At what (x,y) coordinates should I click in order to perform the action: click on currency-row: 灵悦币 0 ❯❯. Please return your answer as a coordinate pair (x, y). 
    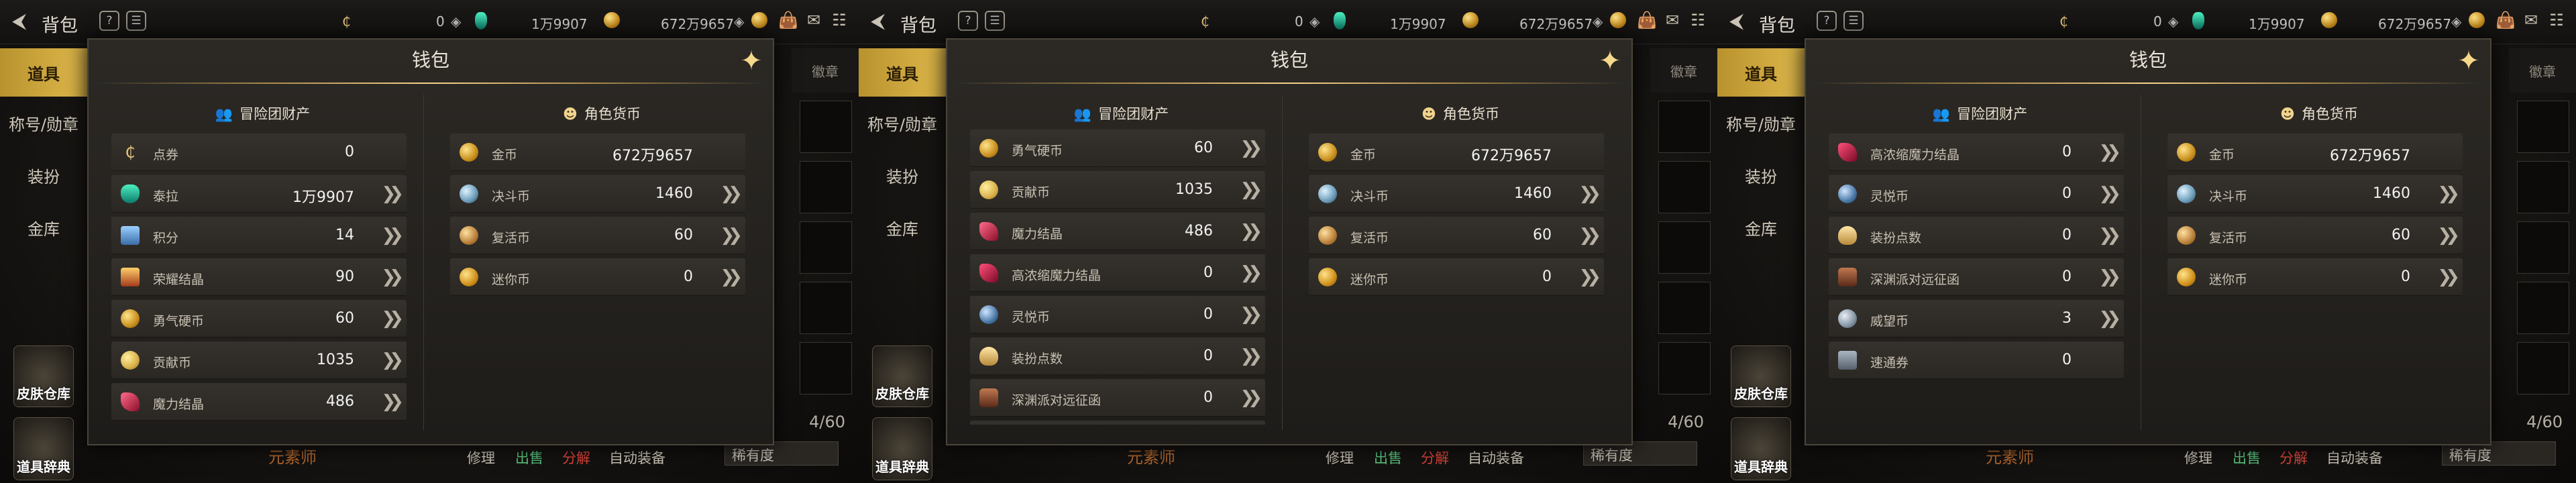
    Looking at the image, I should click on (1117, 314).